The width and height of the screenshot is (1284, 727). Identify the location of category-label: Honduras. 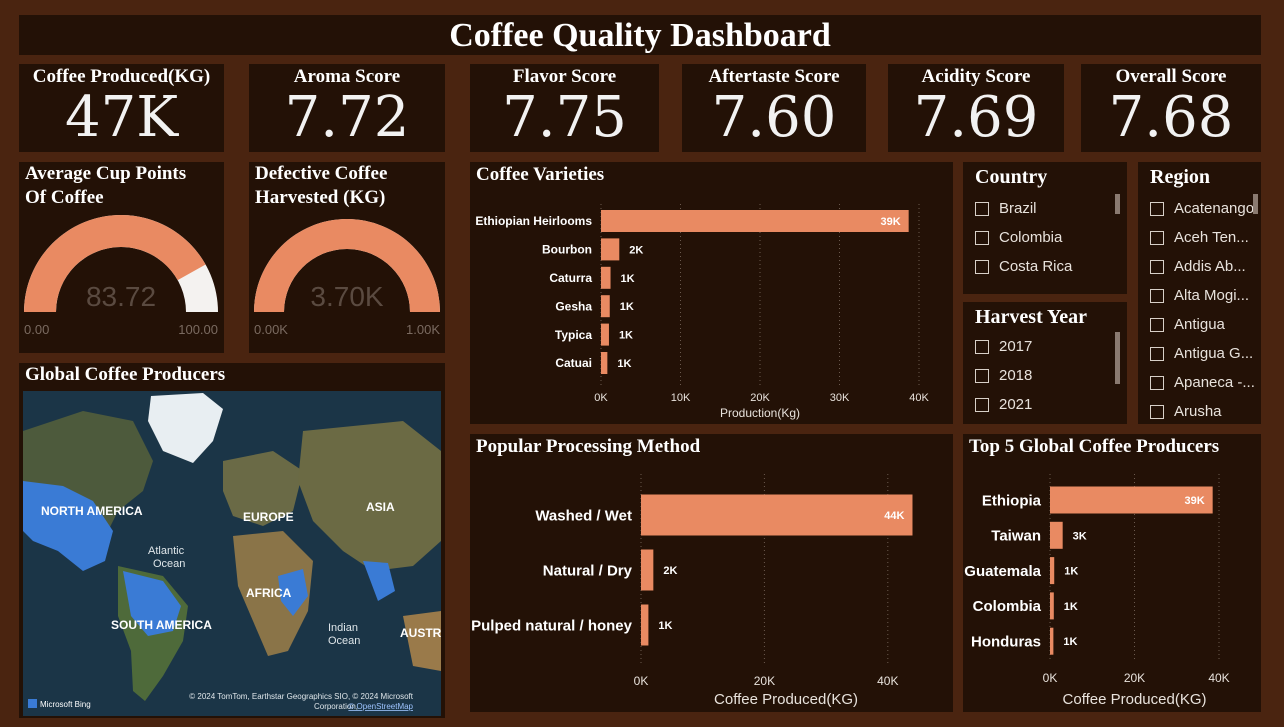
(1006, 641).